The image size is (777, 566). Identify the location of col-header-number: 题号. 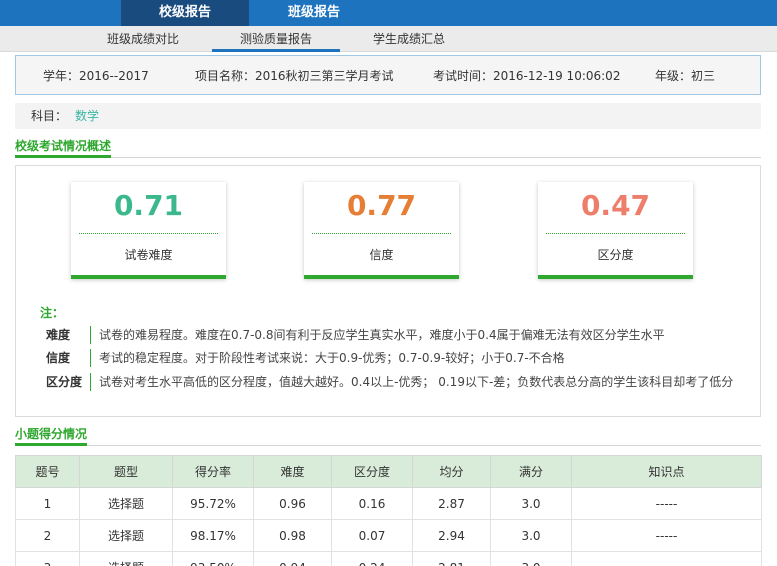
(47, 471).